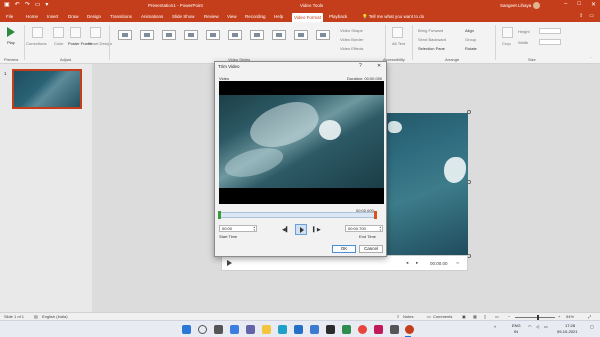  Describe the element at coordinates (307, 17) in the screenshot. I see `tab-video-format: Video Format` at that location.